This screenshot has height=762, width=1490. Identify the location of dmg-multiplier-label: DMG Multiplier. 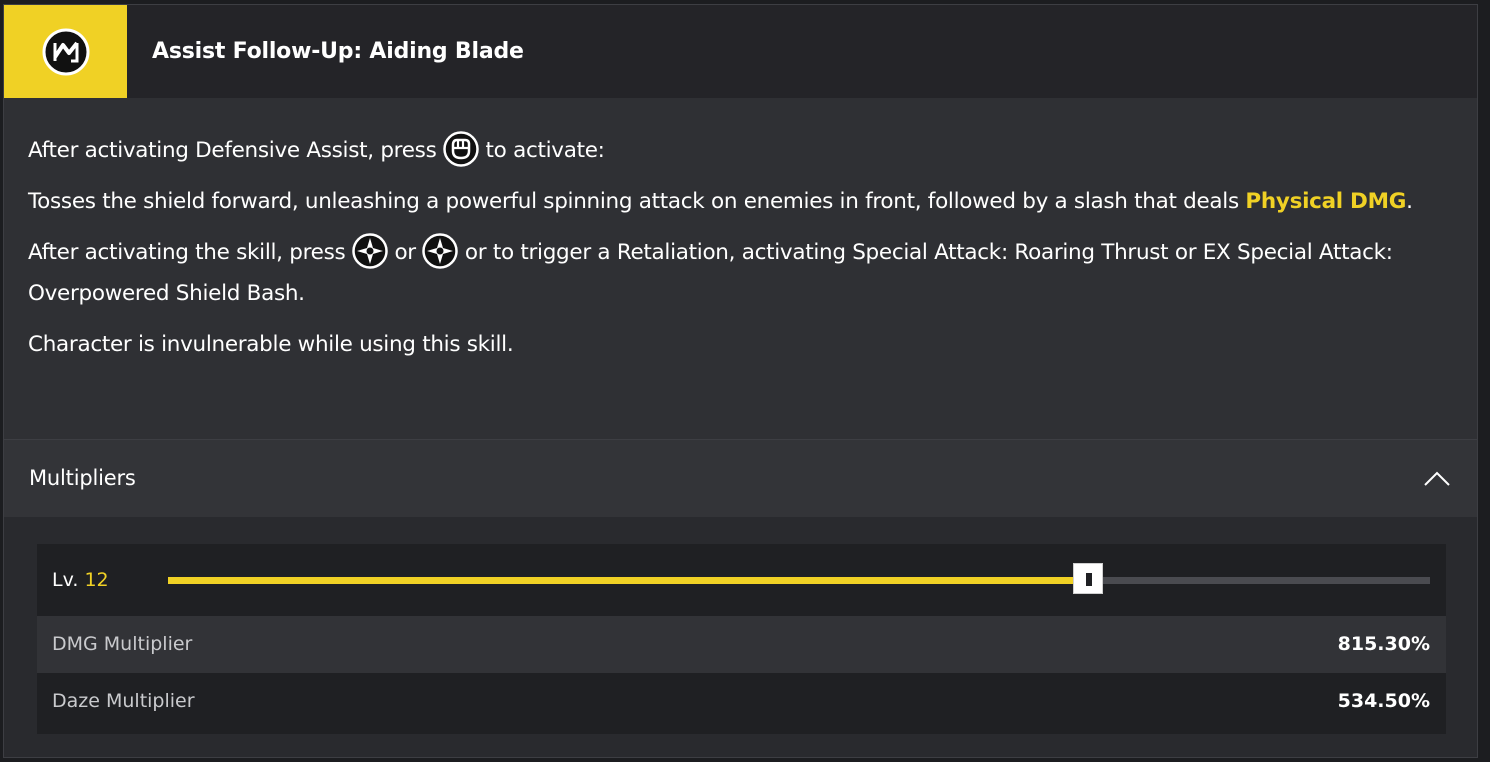
(122, 644).